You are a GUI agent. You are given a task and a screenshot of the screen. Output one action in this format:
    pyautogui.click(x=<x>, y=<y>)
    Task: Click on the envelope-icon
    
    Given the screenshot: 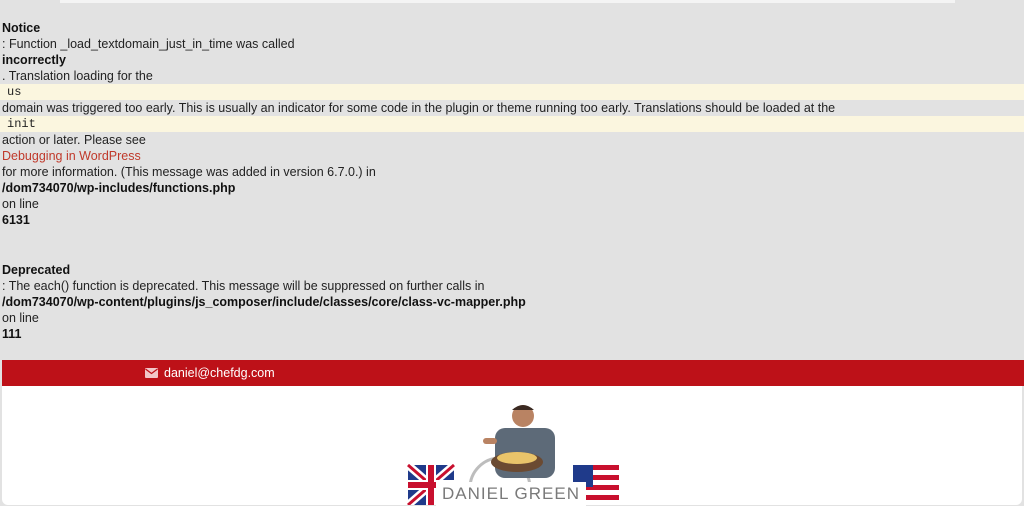 What is the action you would take?
    pyautogui.click(x=151, y=373)
    